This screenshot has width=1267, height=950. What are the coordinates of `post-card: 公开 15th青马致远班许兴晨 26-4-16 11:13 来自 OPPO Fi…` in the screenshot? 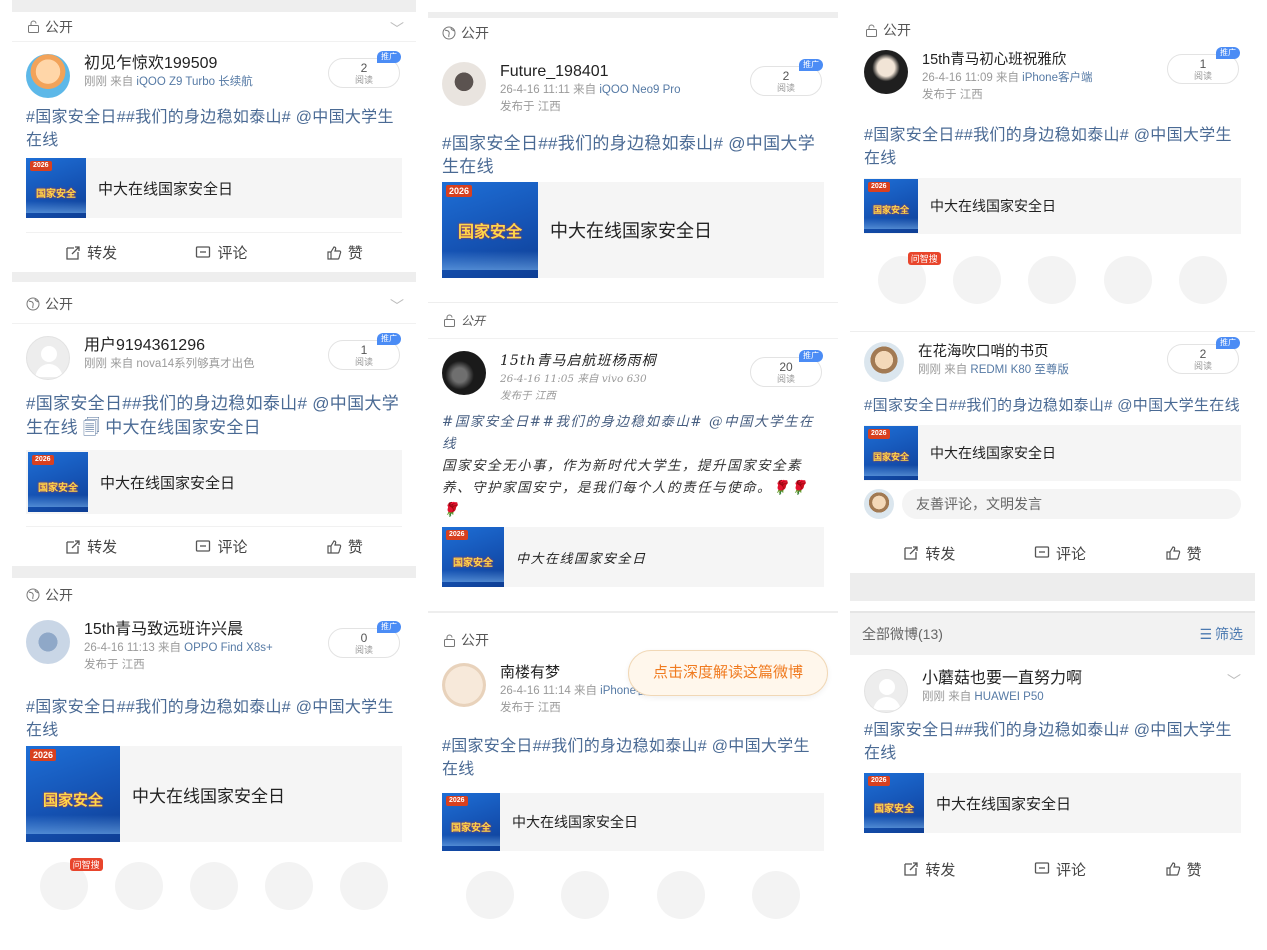 It's located at (214, 747).